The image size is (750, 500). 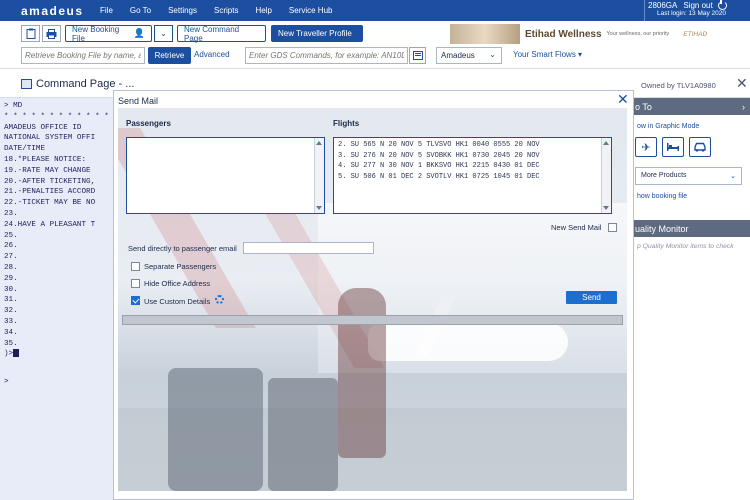 What do you see at coordinates (148, 123) in the screenshot?
I see `passengers-label: Passengers` at bounding box center [148, 123].